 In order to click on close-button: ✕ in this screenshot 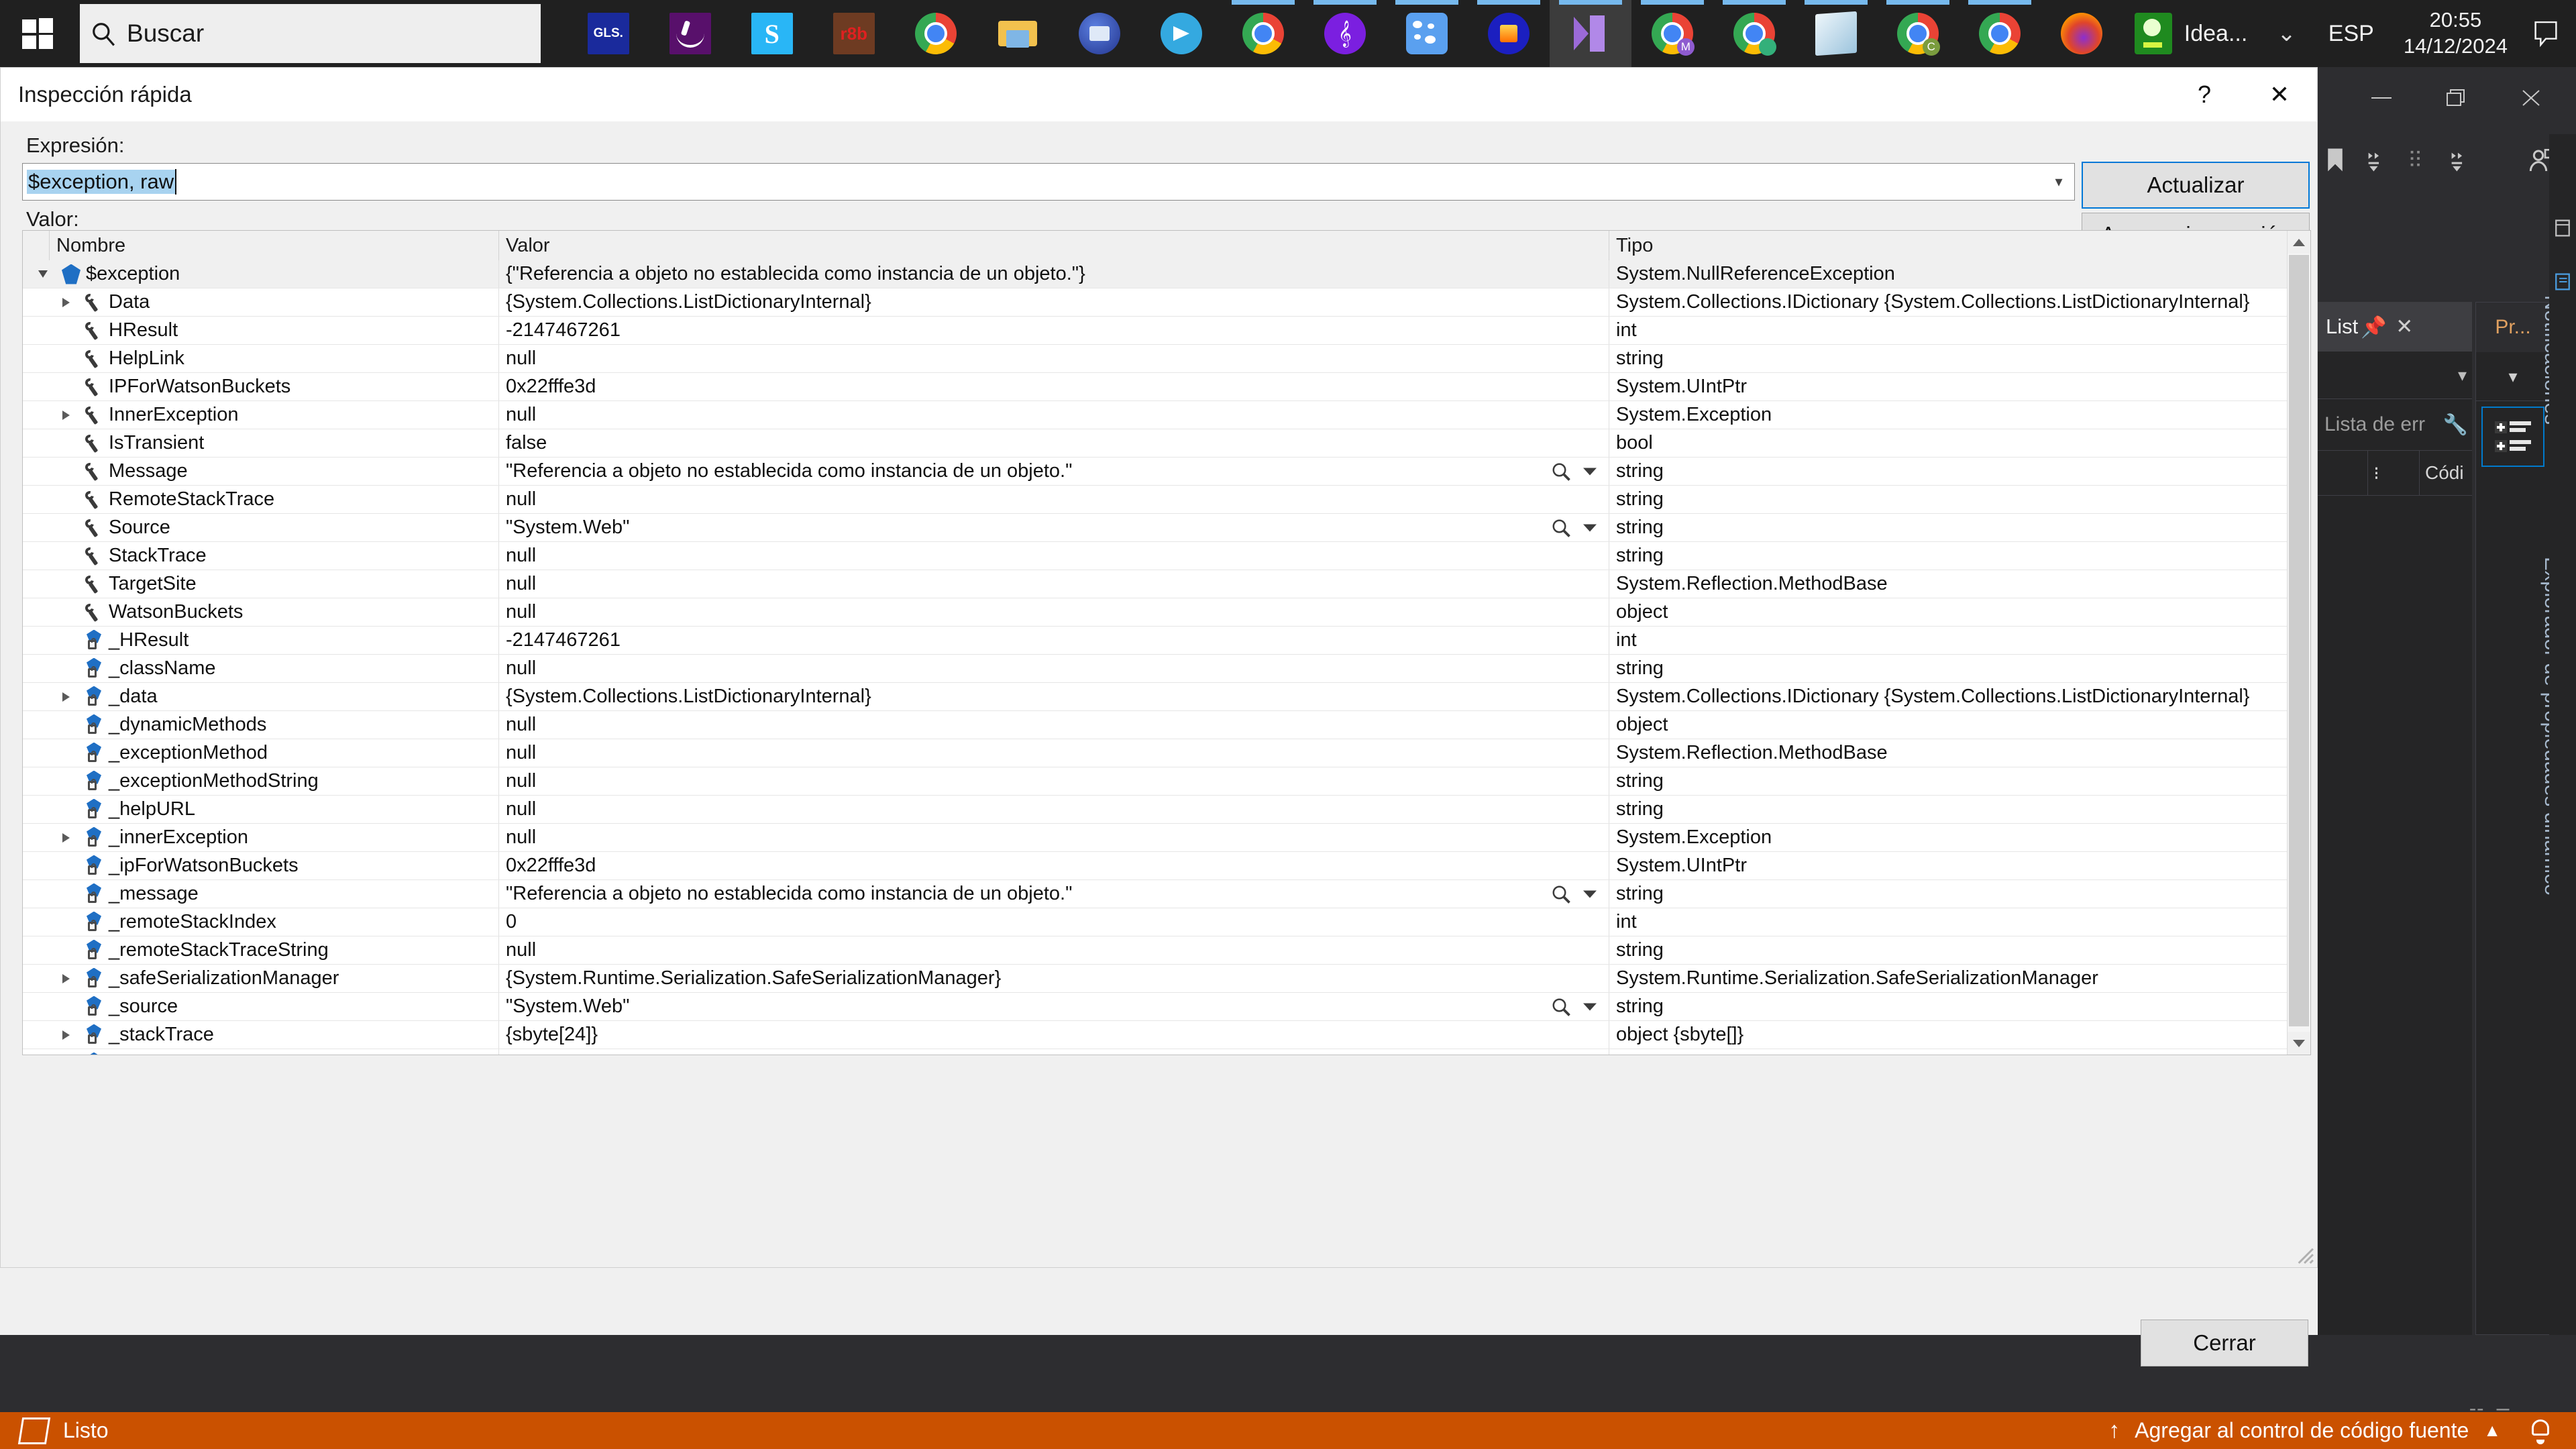, I will do `click(2279, 94)`.